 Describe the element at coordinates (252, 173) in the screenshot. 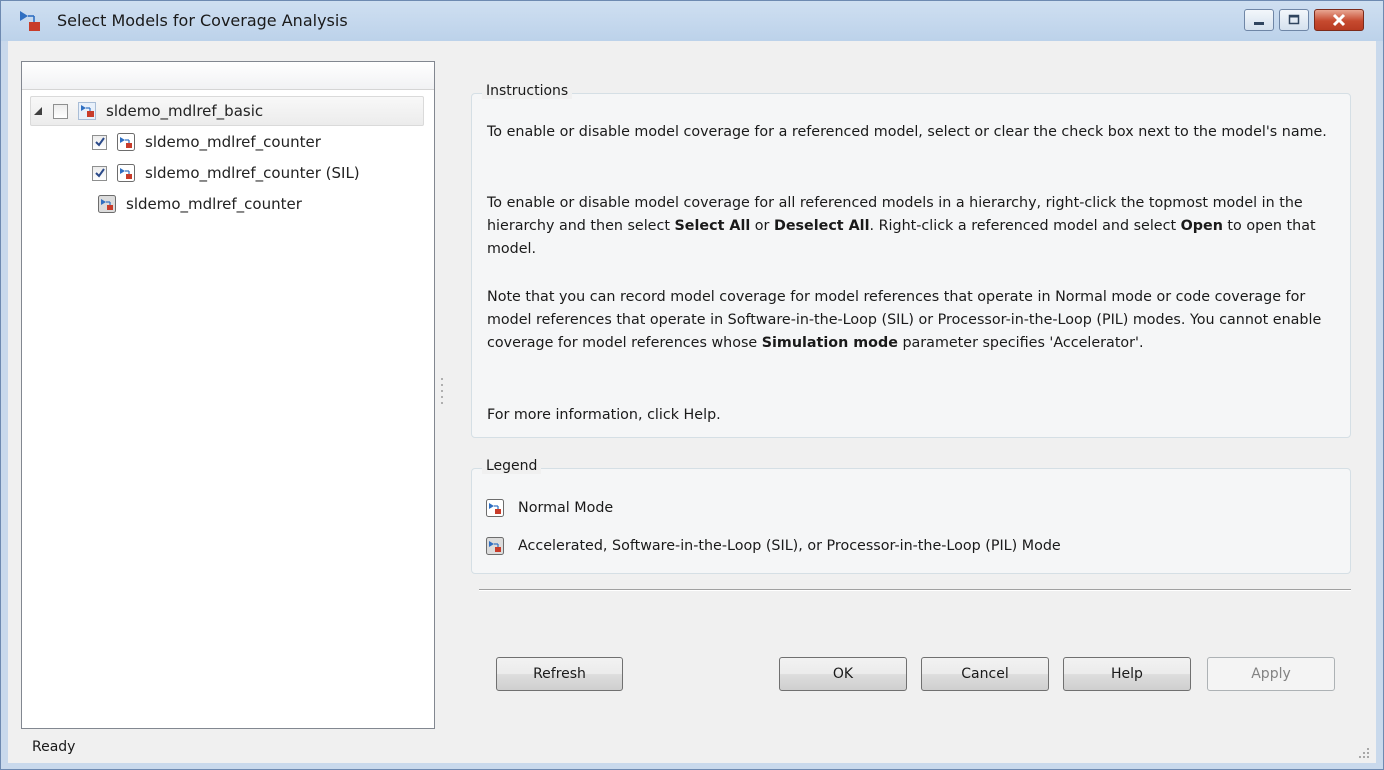

I see `tree-item-label: sldemo_mdlref_counter (SIL)` at that location.